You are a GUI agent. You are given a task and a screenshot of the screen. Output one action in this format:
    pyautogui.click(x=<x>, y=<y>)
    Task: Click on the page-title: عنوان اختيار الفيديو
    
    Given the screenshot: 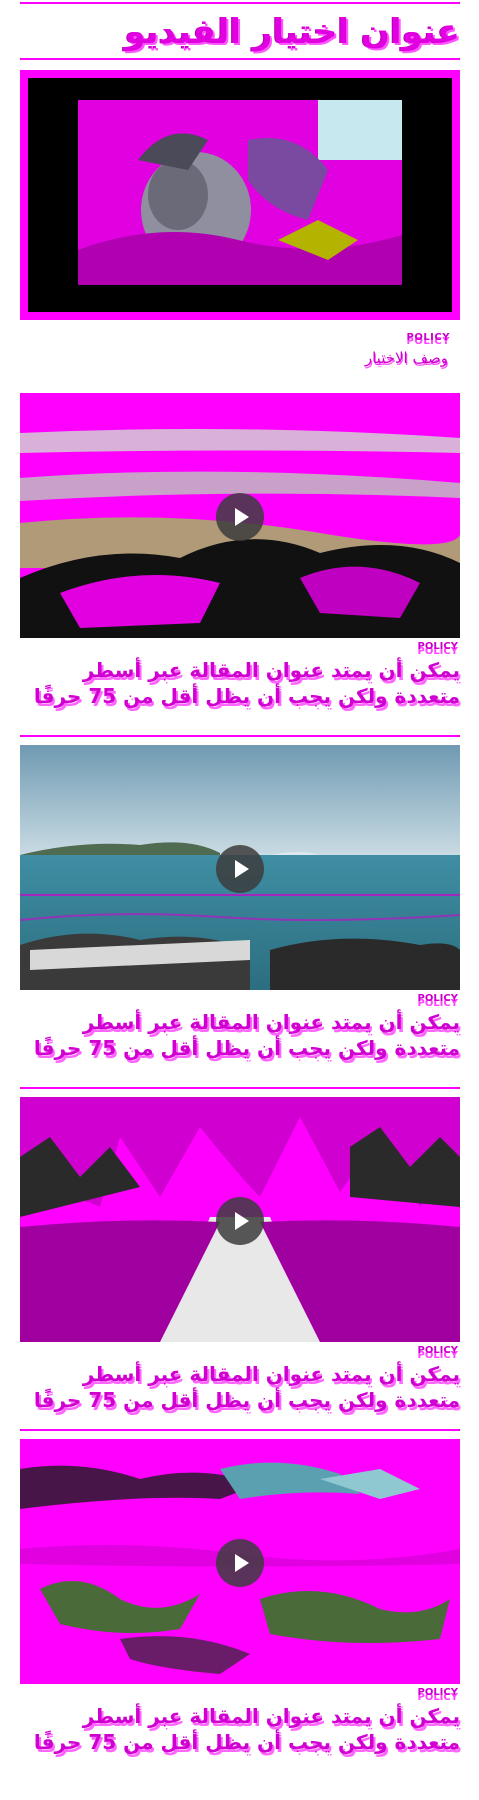 What is the action you would take?
    pyautogui.click(x=292, y=32)
    